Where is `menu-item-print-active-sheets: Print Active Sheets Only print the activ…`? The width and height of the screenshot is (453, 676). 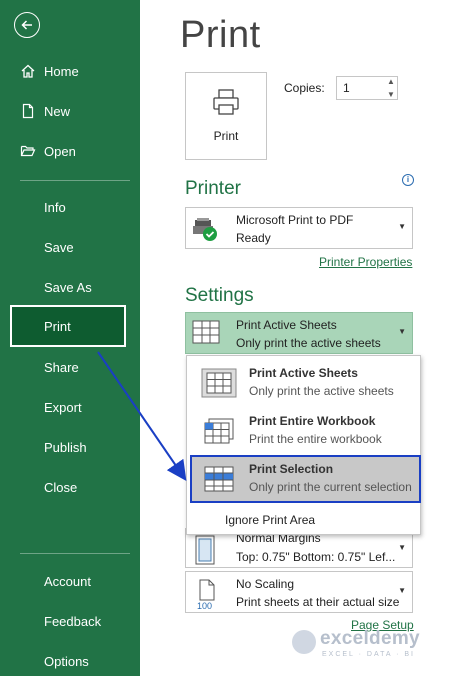 menu-item-print-active-sheets: Print Active Sheets Only print the activ… is located at coordinates (303, 383).